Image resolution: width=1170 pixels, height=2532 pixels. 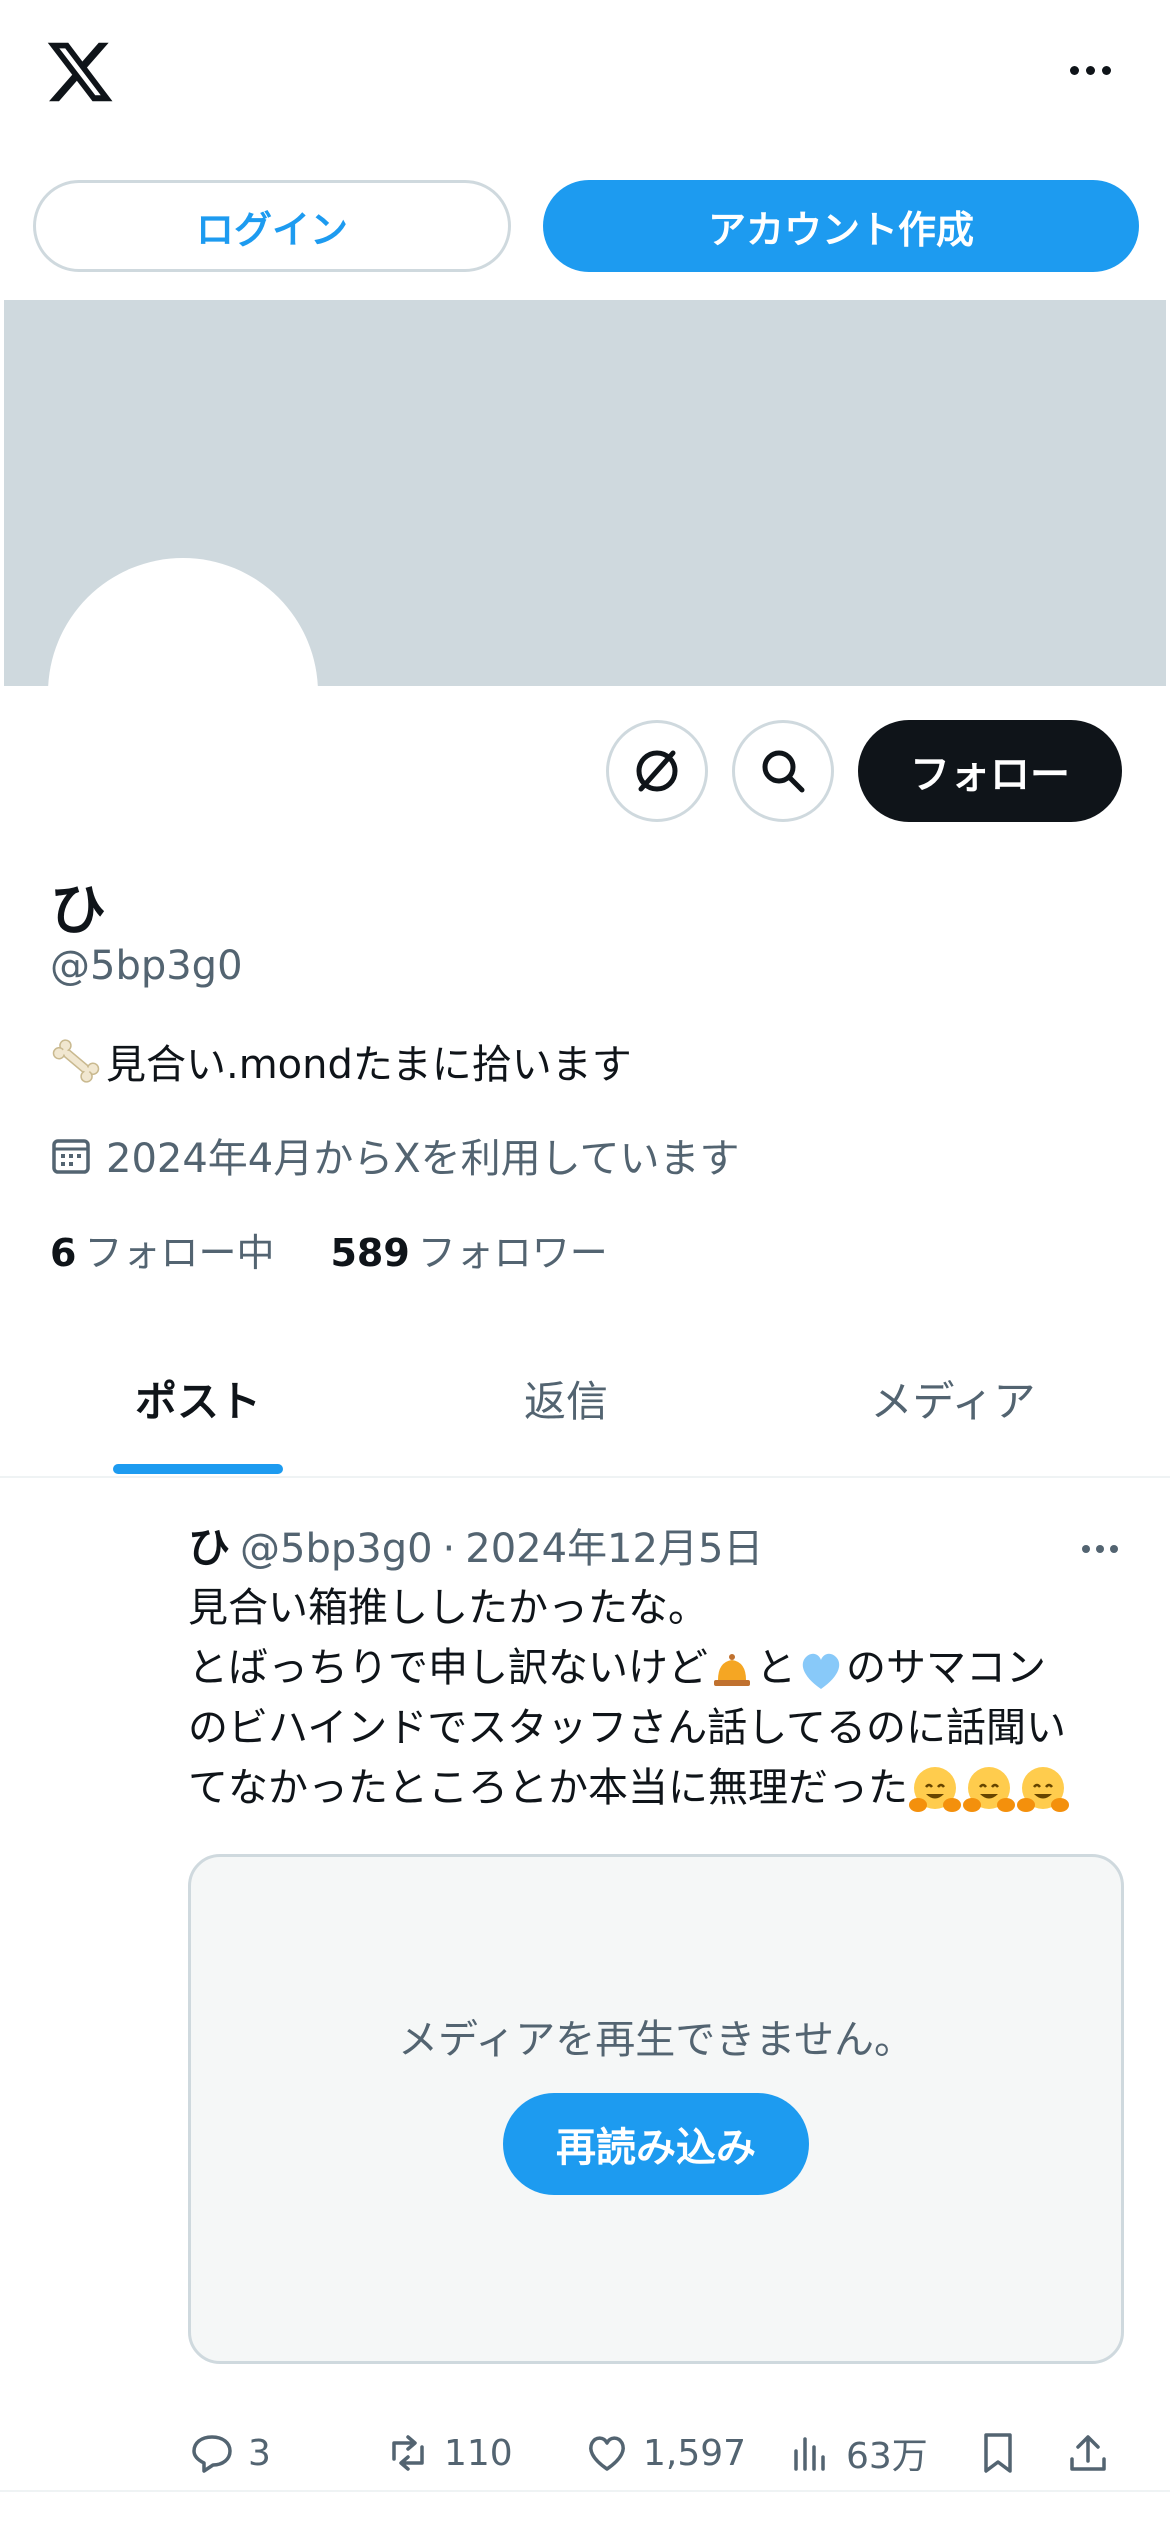 I want to click on avatar, so click(x=183, y=693).